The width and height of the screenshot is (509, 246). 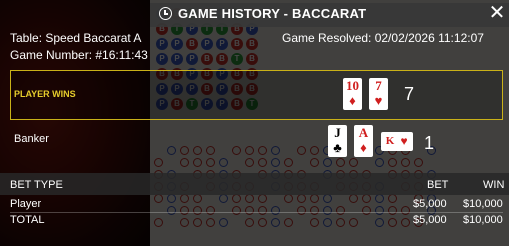 I want to click on card-rank: 10, so click(x=352, y=85).